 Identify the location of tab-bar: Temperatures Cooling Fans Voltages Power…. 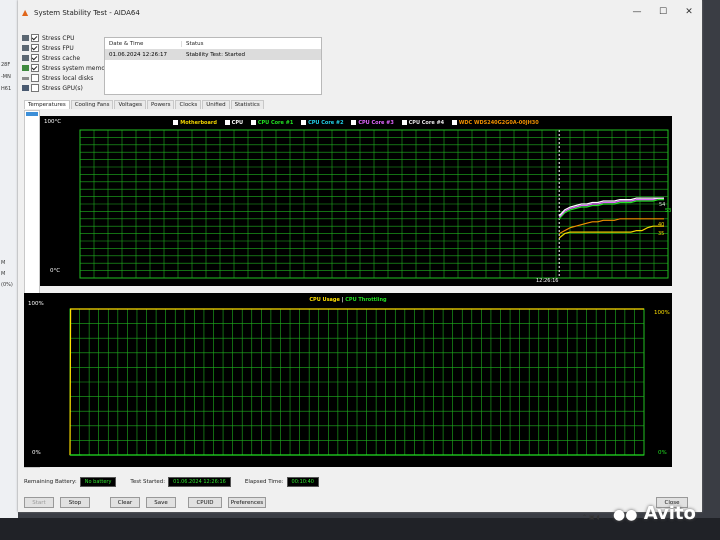
(144, 104).